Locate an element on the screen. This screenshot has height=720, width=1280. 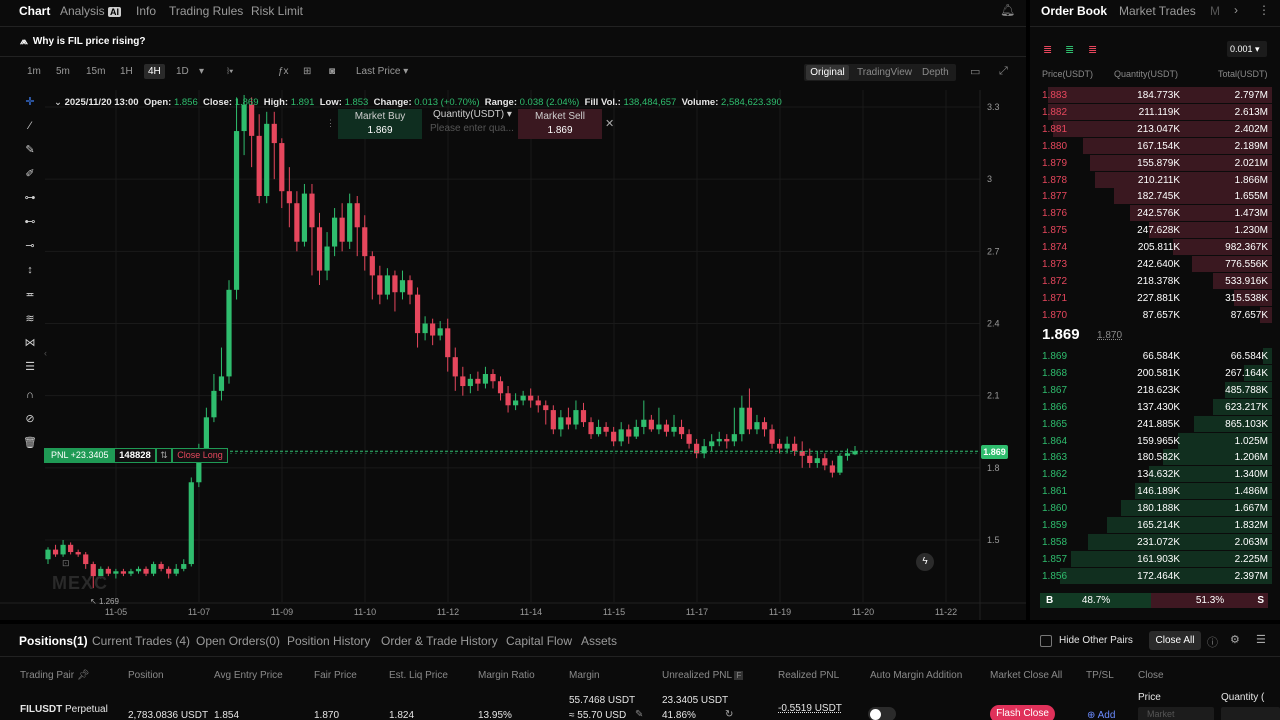
x-tick-label: 11-12 is located at coordinates (448, 612).